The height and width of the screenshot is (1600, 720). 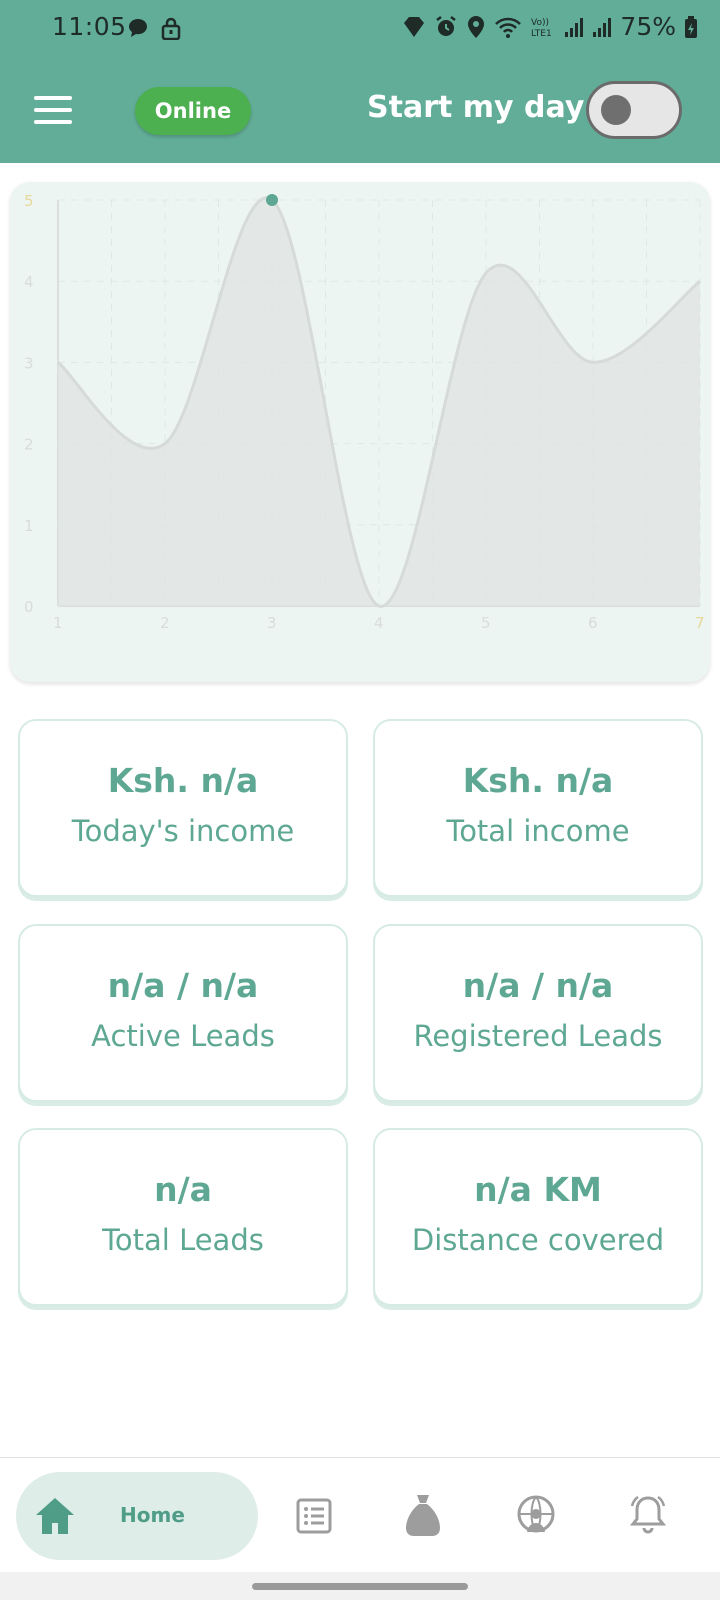 What do you see at coordinates (593, 623) in the screenshot?
I see `x-tick-label: 6` at bounding box center [593, 623].